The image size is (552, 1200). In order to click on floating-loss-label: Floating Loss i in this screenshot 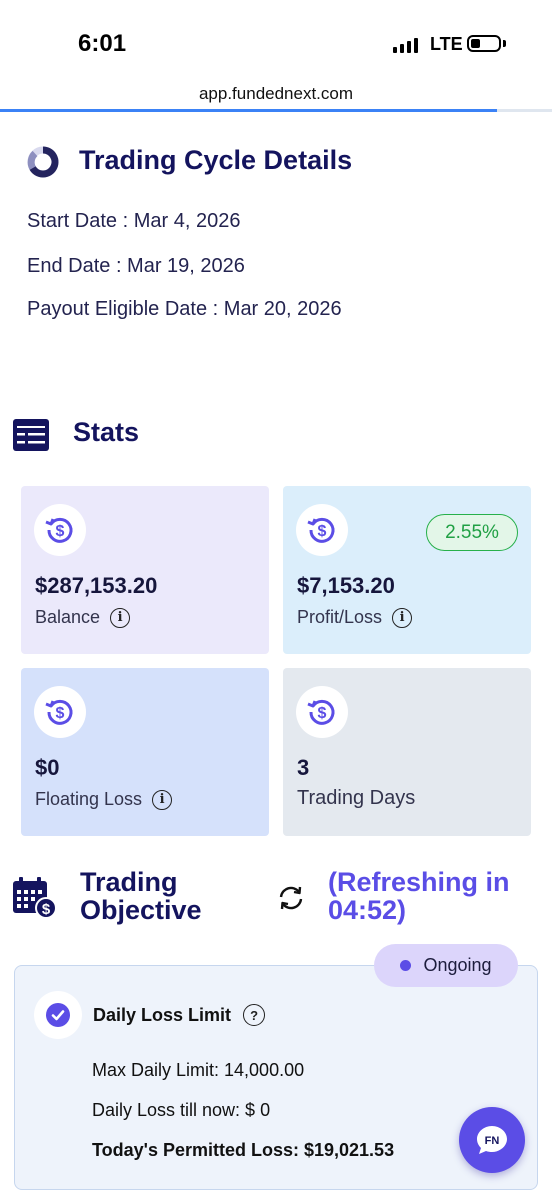, I will do `click(104, 799)`.